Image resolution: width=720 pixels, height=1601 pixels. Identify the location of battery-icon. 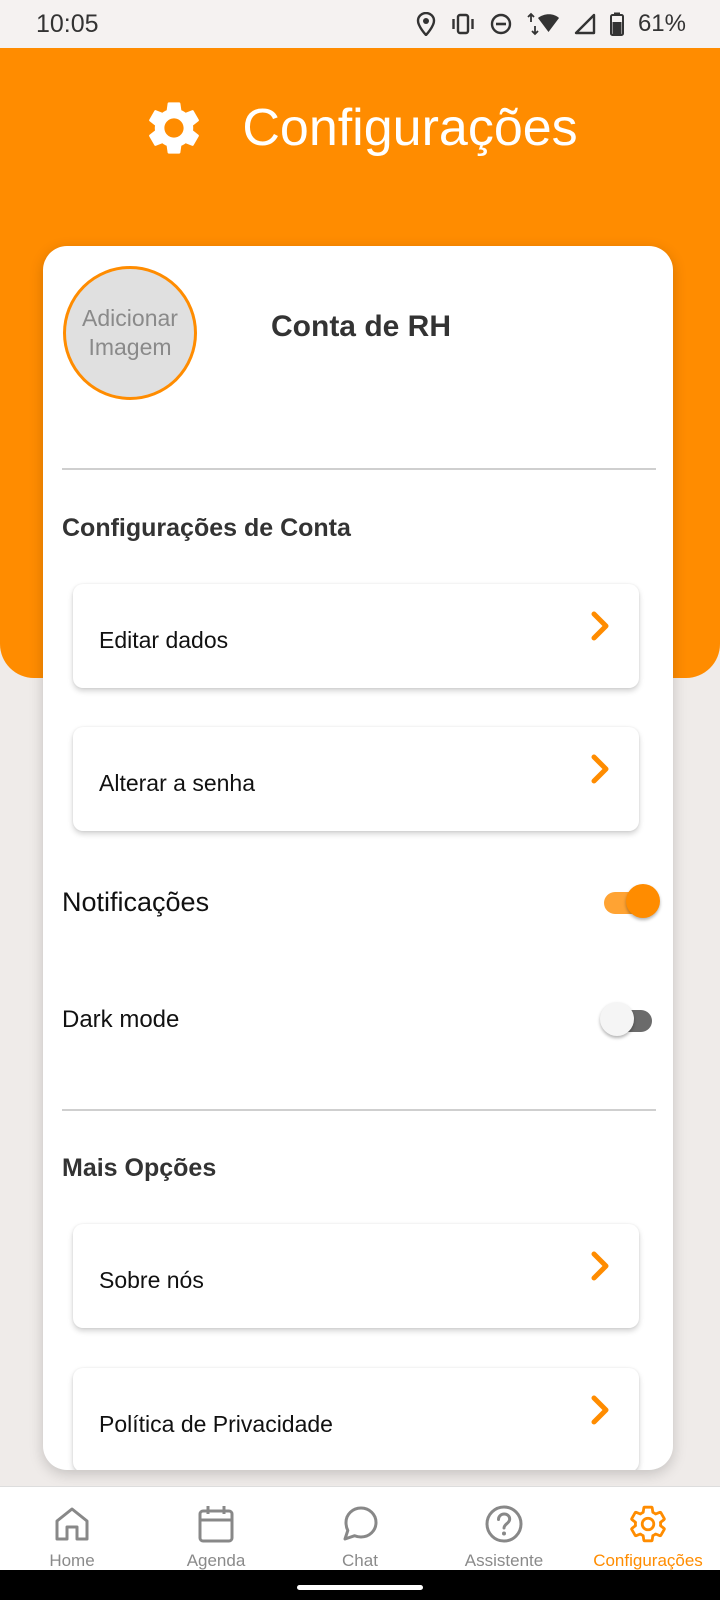
(616, 24).